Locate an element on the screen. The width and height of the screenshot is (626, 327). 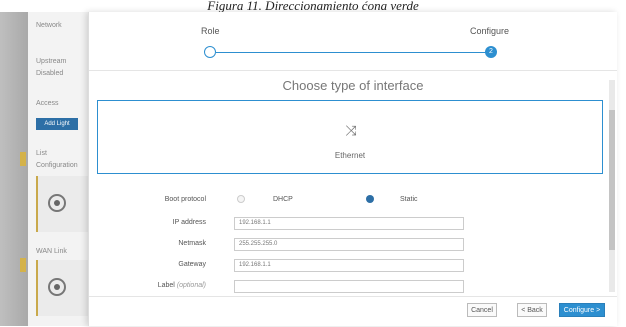
boot-protocol-label: Boot protocol is located at coordinates (185, 199).